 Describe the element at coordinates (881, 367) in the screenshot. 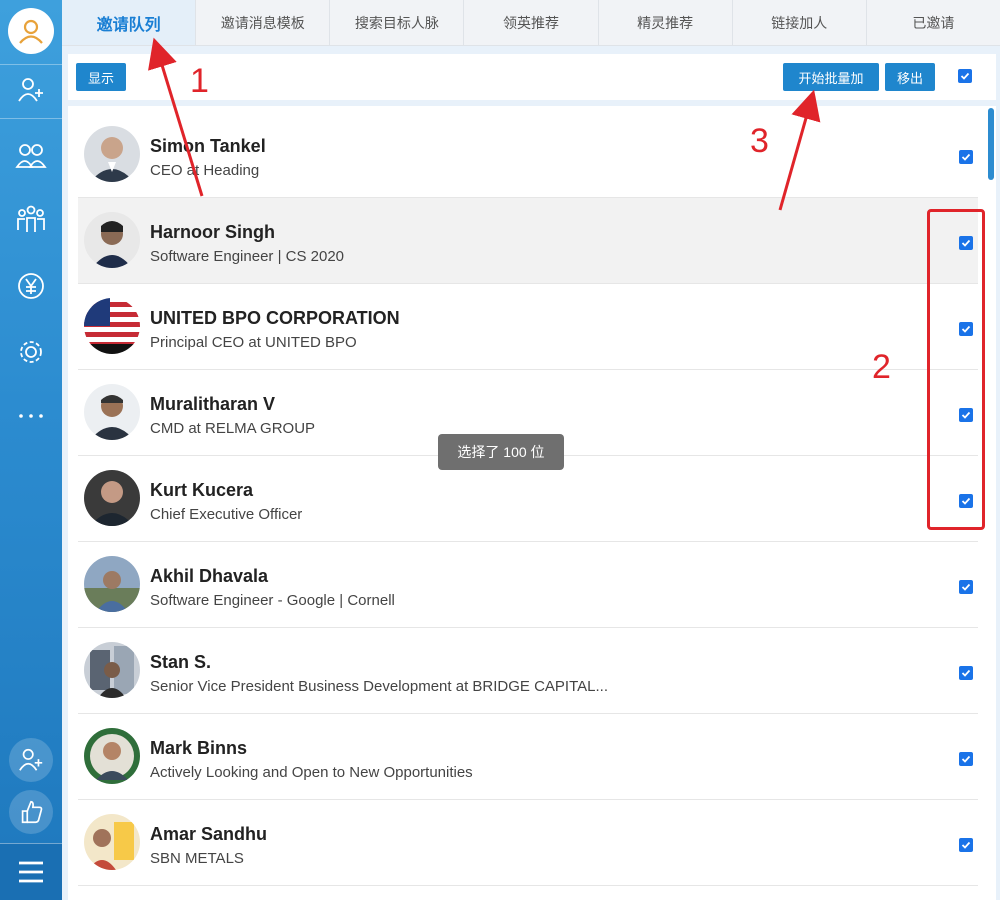

I see `annotation-label-2: 2` at that location.